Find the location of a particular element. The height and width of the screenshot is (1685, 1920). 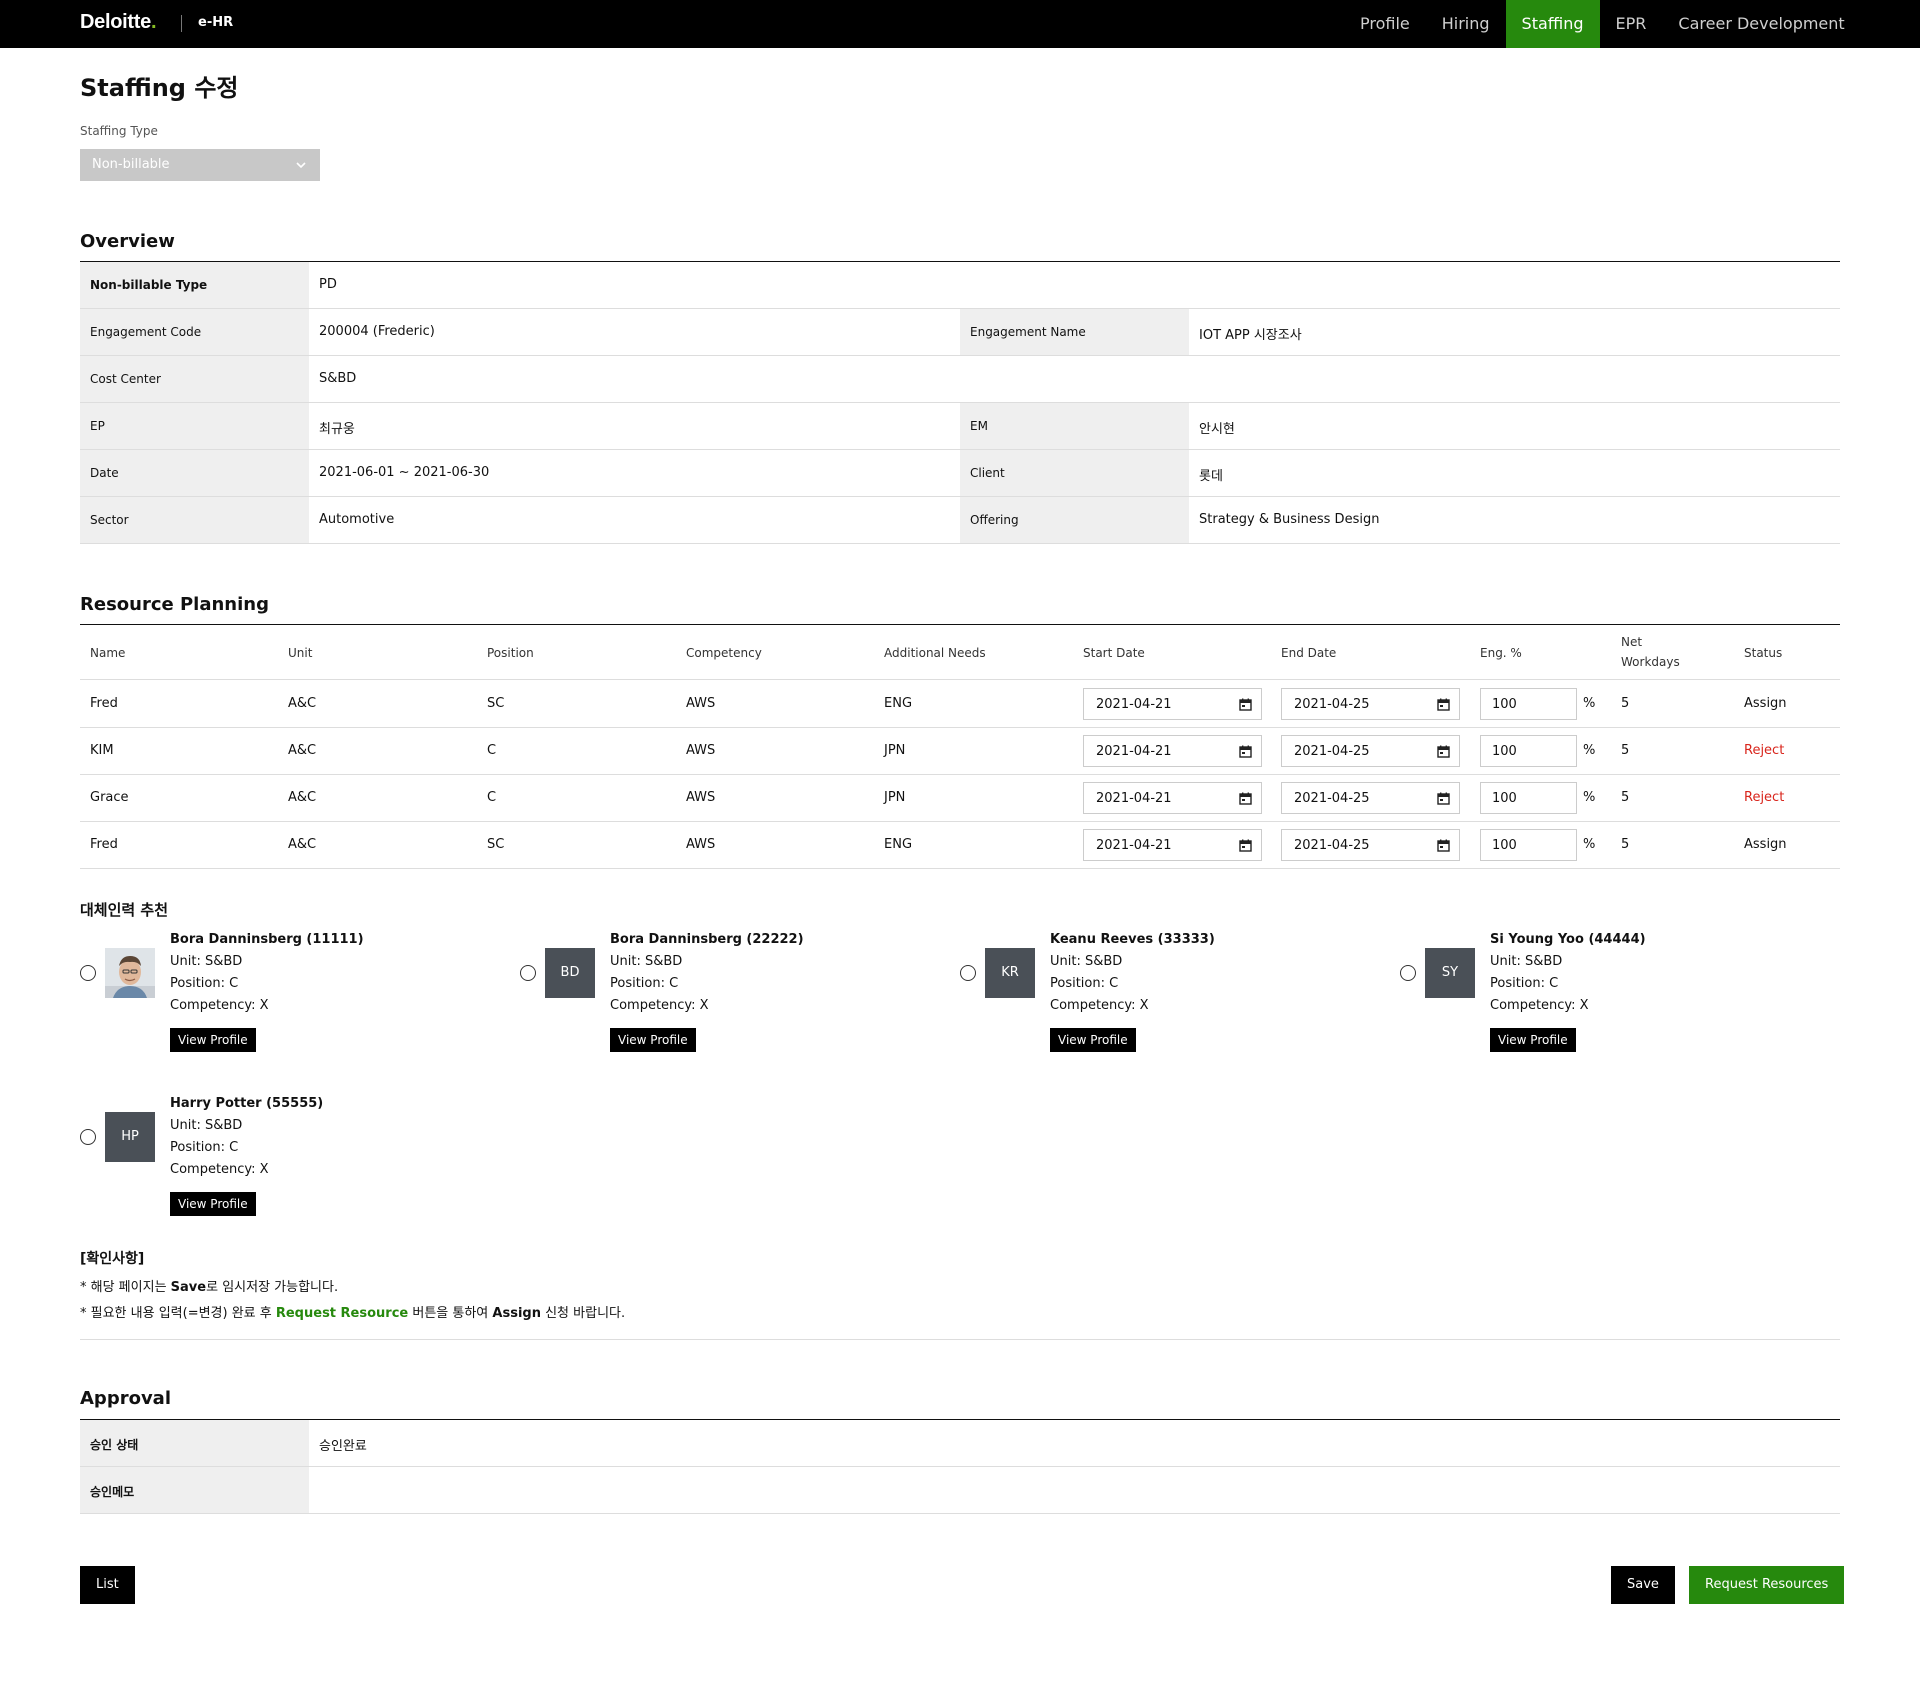

cell-additional-needs: JPN is located at coordinates (895, 750).